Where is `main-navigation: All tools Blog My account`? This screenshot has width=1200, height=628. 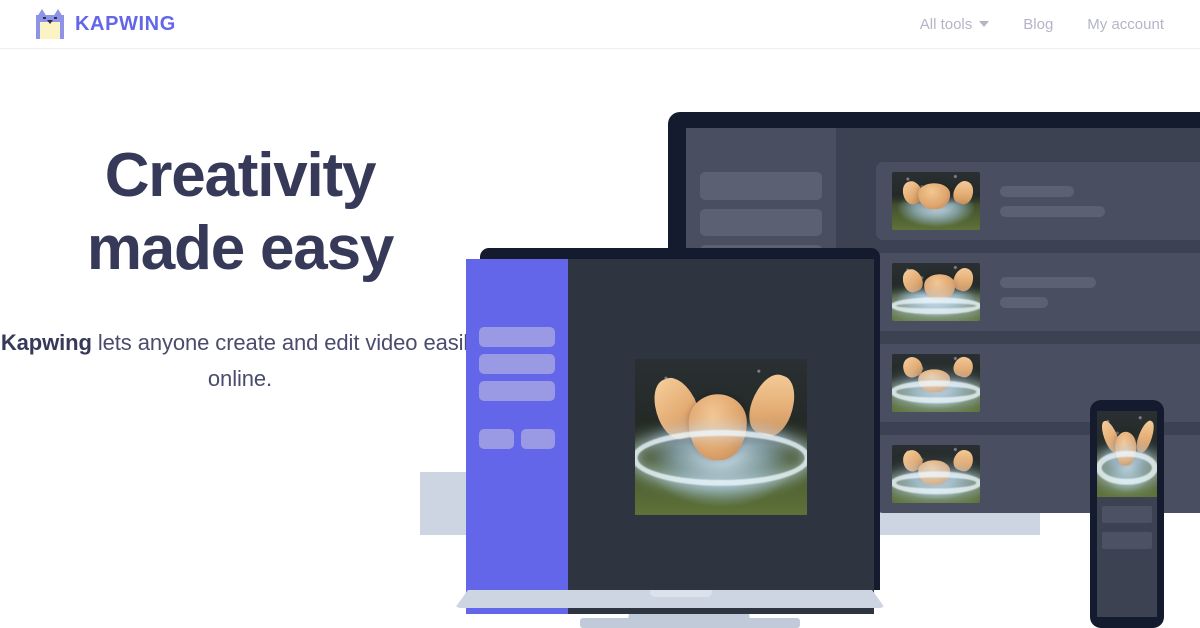 main-navigation: All tools Blog My account is located at coordinates (1042, 24).